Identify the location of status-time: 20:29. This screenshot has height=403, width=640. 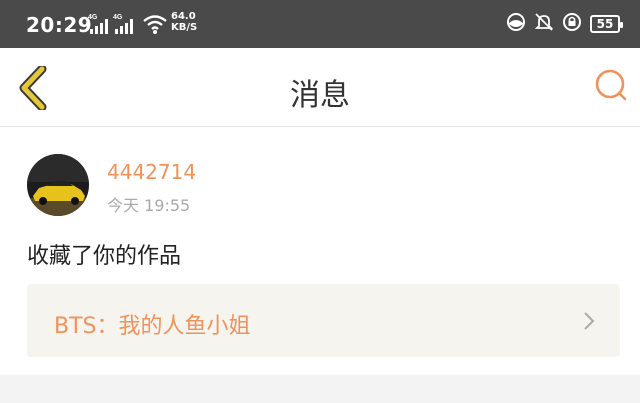
(59, 25).